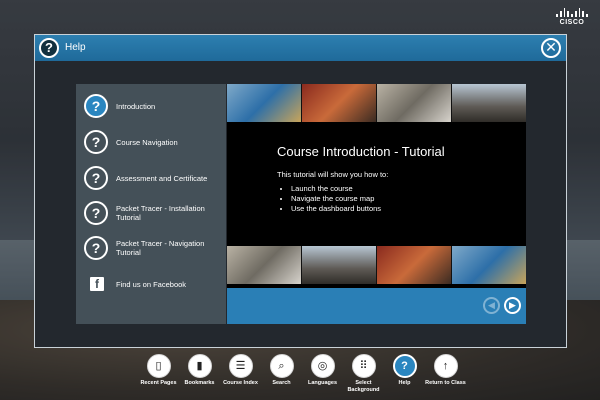 The width and height of the screenshot is (600, 400). Describe the element at coordinates (199, 383) in the screenshot. I see `toolbar-label: Bookmarks` at that location.